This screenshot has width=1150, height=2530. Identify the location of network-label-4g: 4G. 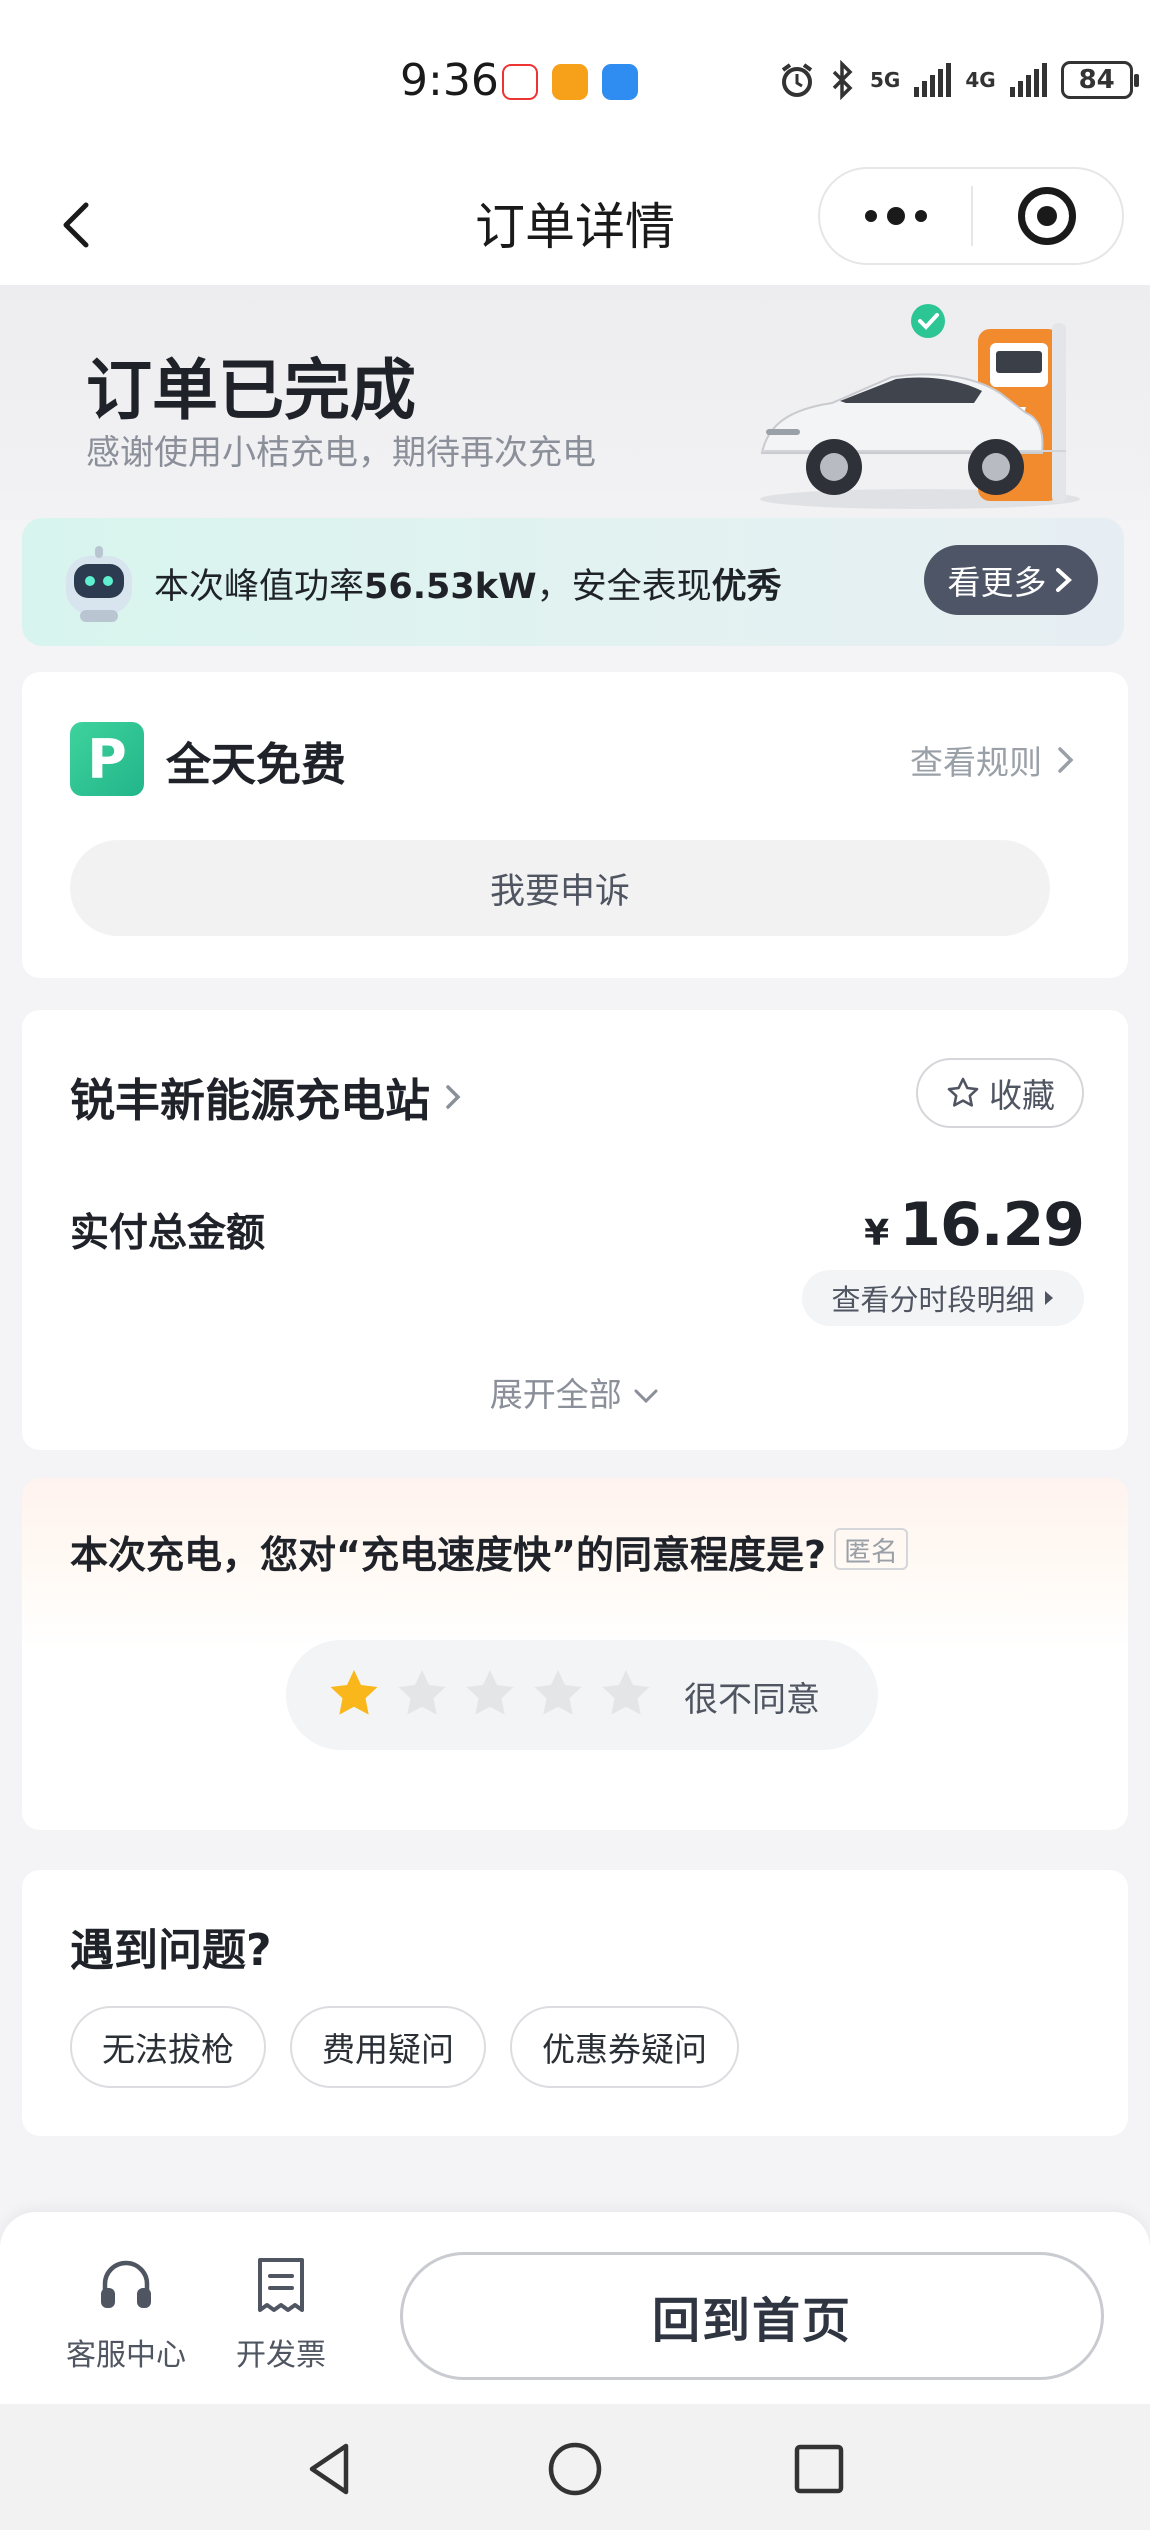
(980, 80).